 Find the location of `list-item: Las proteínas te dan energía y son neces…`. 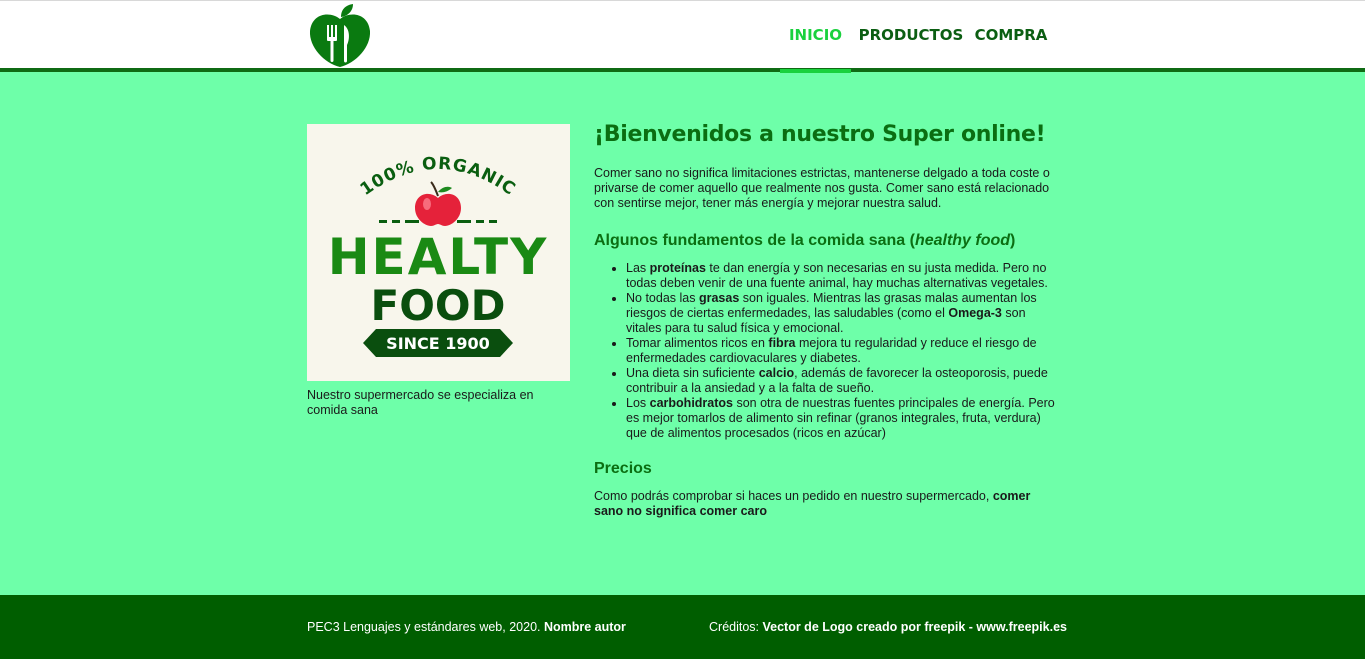

list-item: Las proteínas te dan energía y son neces… is located at coordinates (843, 276).